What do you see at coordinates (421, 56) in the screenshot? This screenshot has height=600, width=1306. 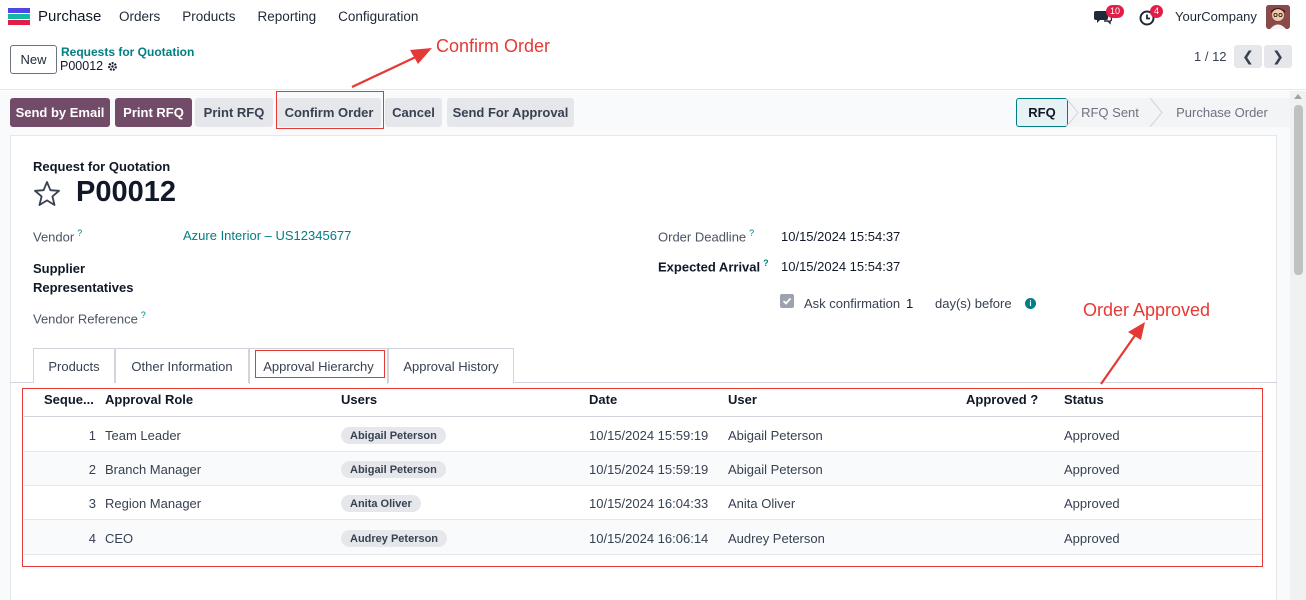 I see `confirm-order-arrowhead-icon` at bounding box center [421, 56].